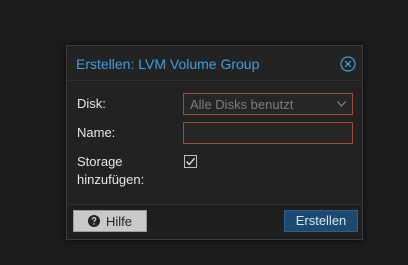 Image resolution: width=408 pixels, height=265 pixels. What do you see at coordinates (96, 132) in the screenshot?
I see `name-label: Name:` at bounding box center [96, 132].